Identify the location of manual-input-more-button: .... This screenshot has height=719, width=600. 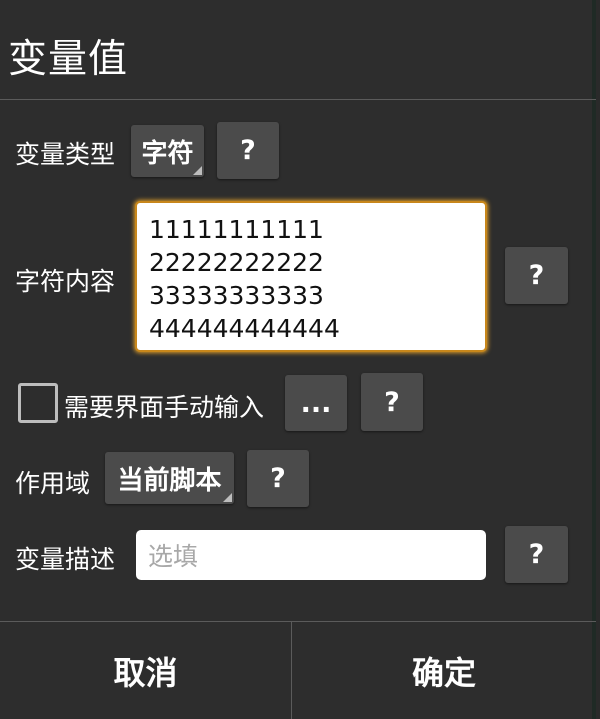
(316, 403).